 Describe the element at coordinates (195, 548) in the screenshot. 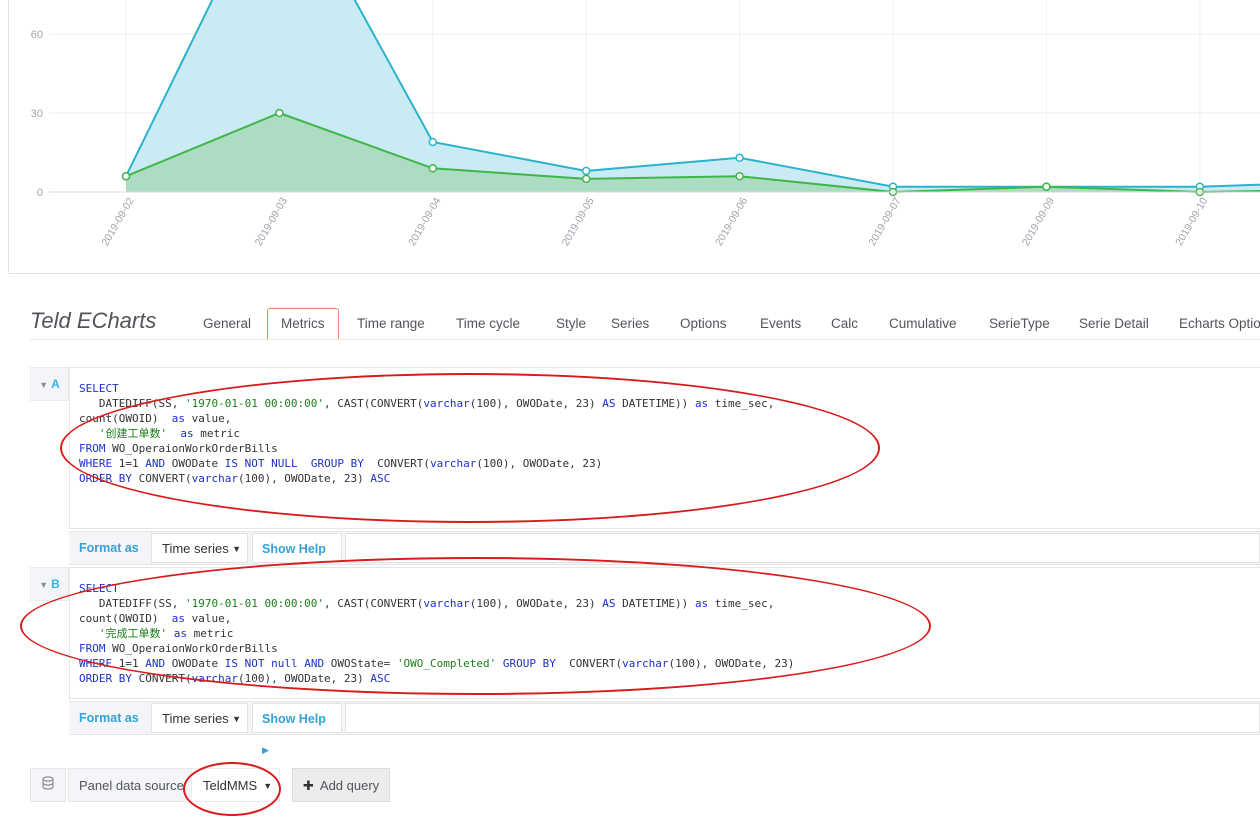

I see `format-select-value: Time series` at that location.